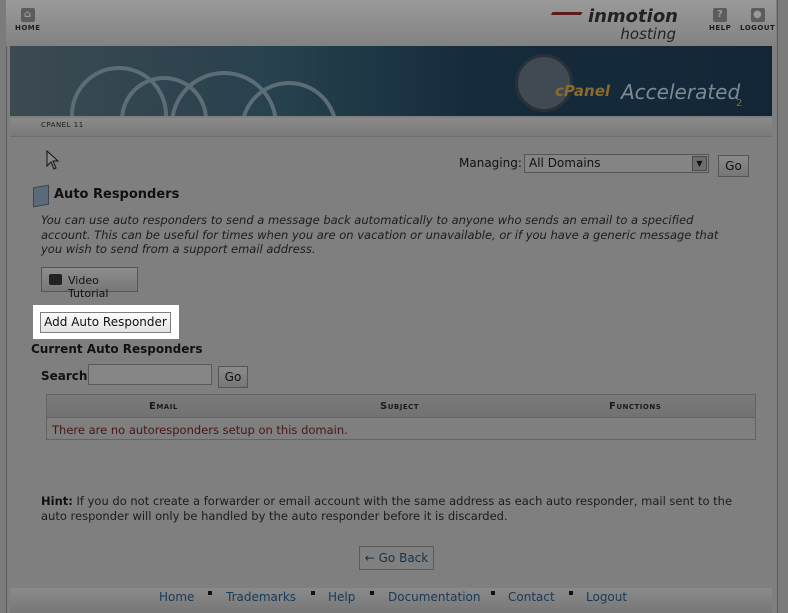 The height and width of the screenshot is (613, 788). What do you see at coordinates (720, 28) in the screenshot?
I see `help-label: HELP` at bounding box center [720, 28].